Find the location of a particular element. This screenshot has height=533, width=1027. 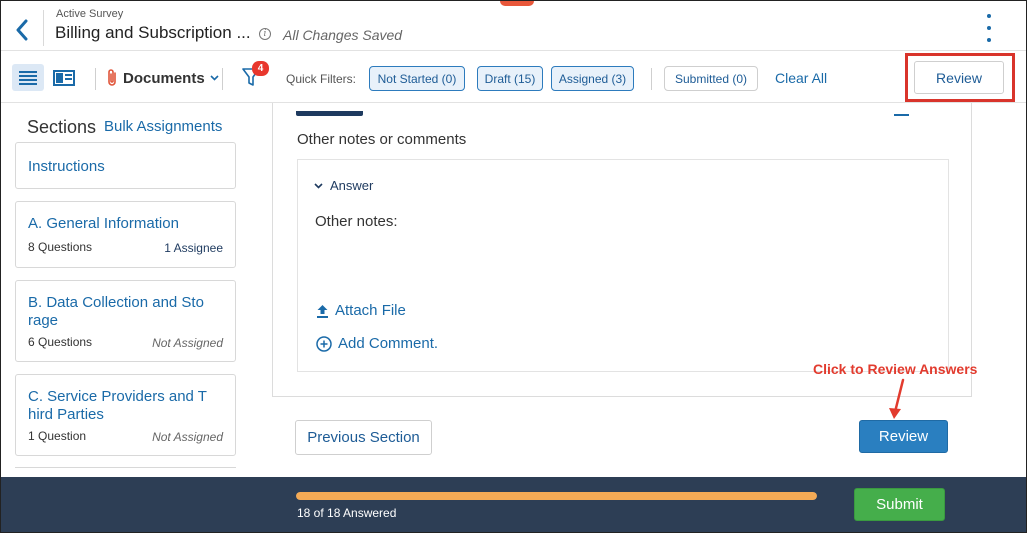

attach-file-button: Attach File is located at coordinates (361, 310).